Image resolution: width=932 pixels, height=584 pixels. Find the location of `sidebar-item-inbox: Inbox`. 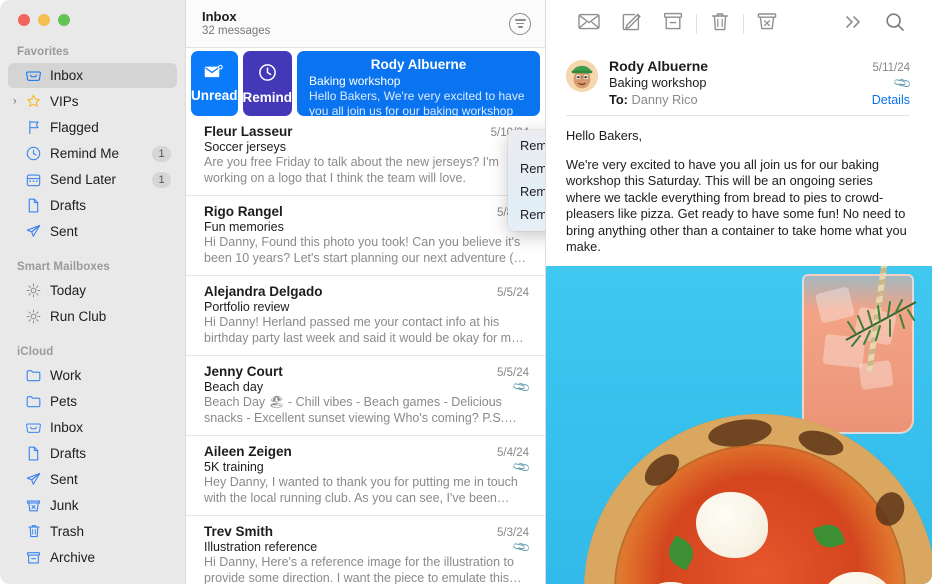

sidebar-item-inbox: Inbox is located at coordinates (92, 75).